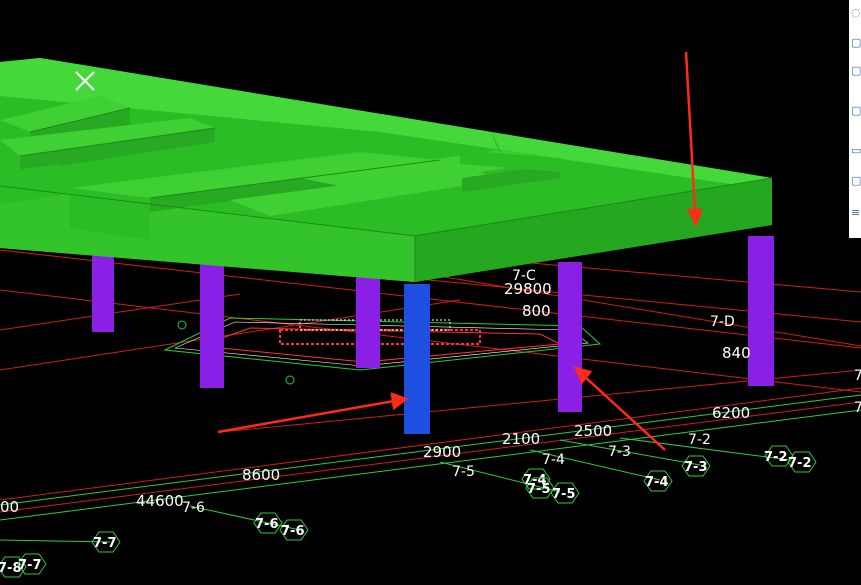  I want to click on grid-label: 7-5, so click(463, 472).